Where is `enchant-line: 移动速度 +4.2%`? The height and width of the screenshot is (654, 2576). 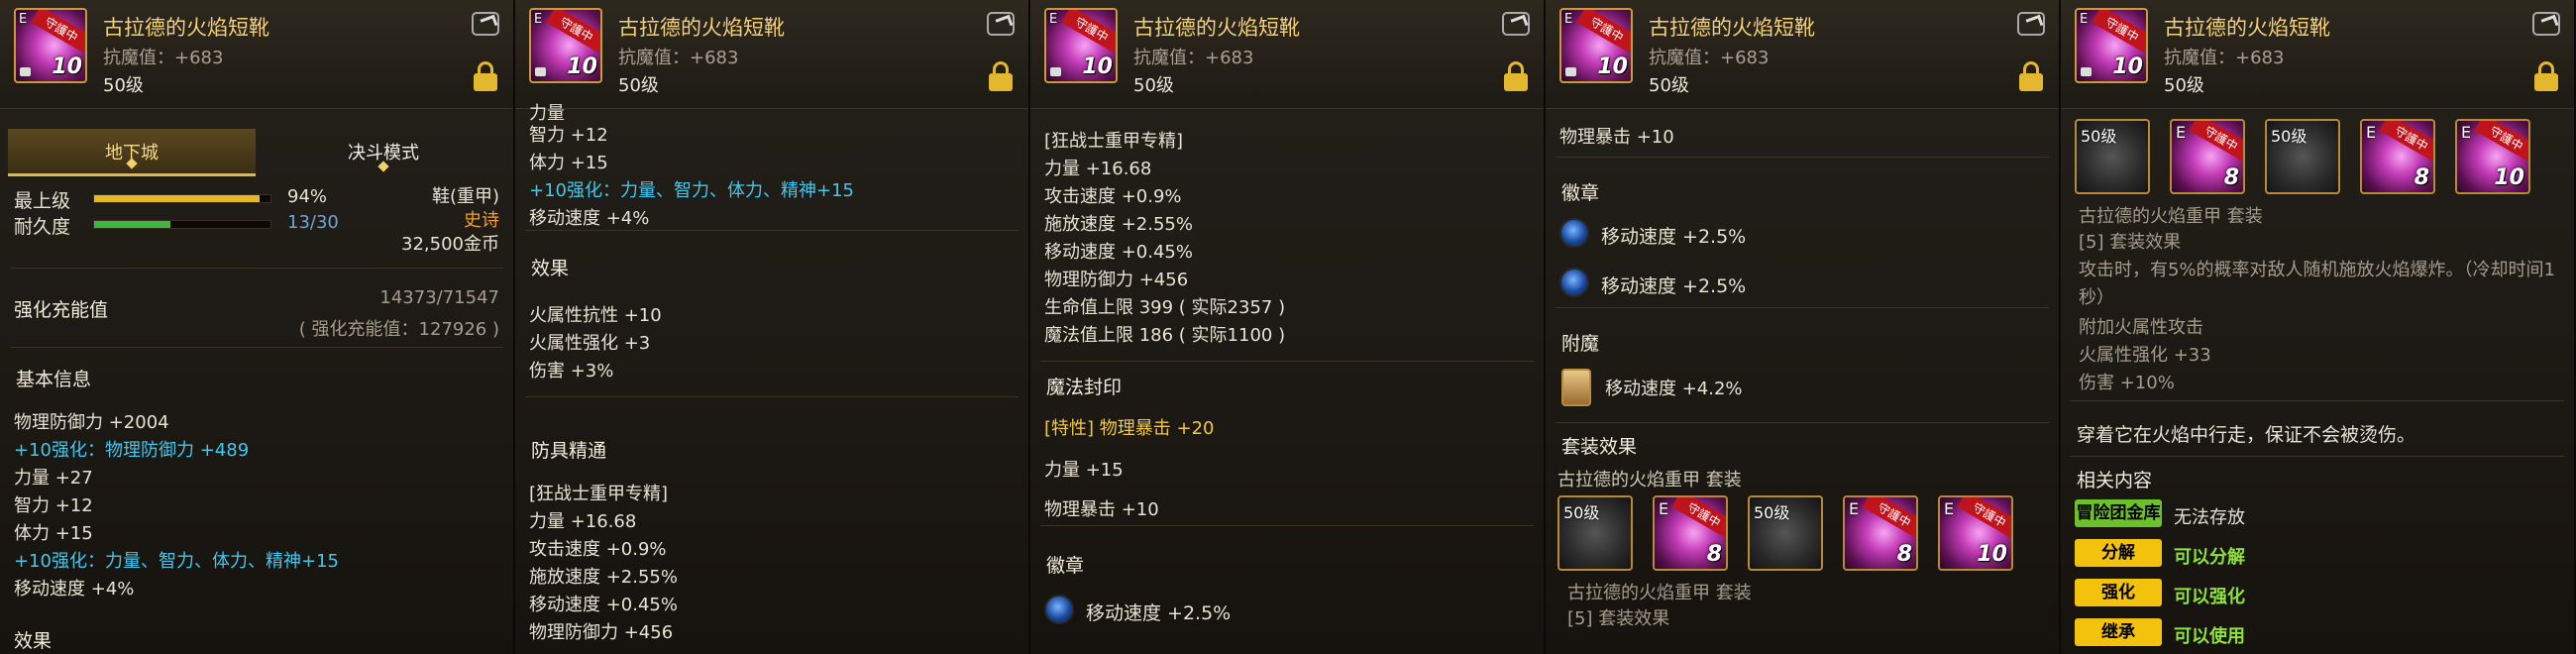
enchant-line: 移动速度 +4.2% is located at coordinates (1674, 389).